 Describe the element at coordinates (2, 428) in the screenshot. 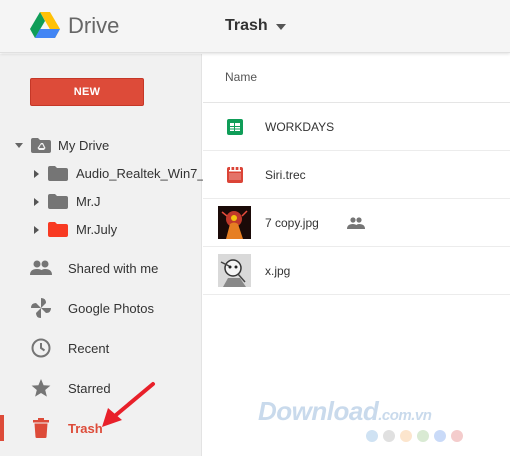

I see `active-indicator` at that location.